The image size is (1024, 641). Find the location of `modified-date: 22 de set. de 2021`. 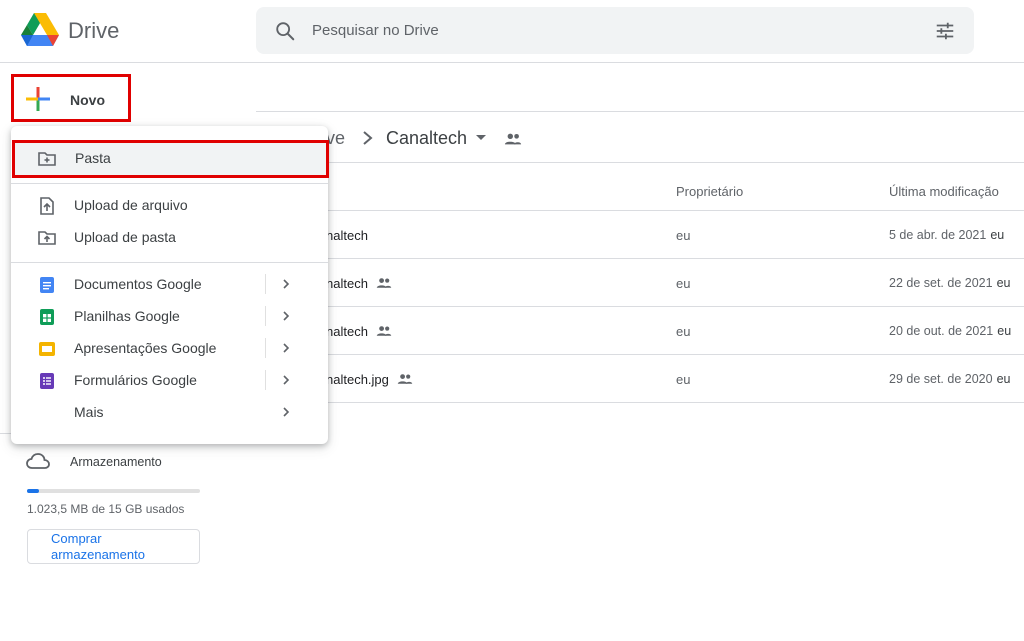

modified-date: 22 de set. de 2021 is located at coordinates (941, 283).